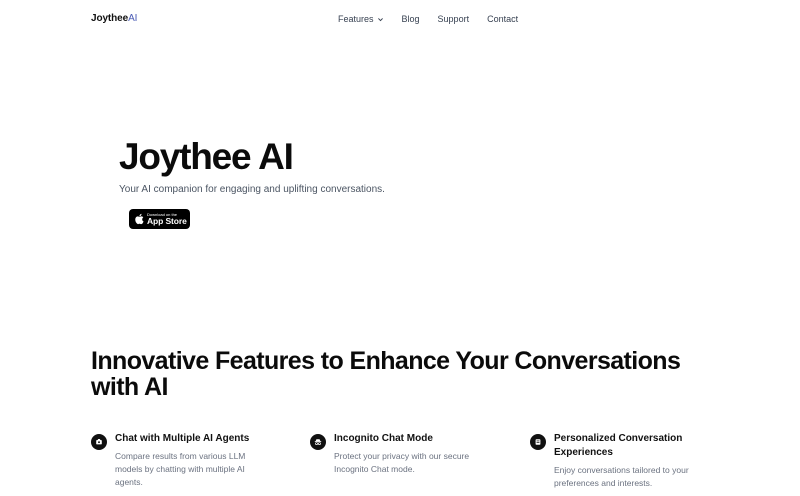 This screenshot has height=496, width=800. I want to click on nav-item-support: Support, so click(454, 19).